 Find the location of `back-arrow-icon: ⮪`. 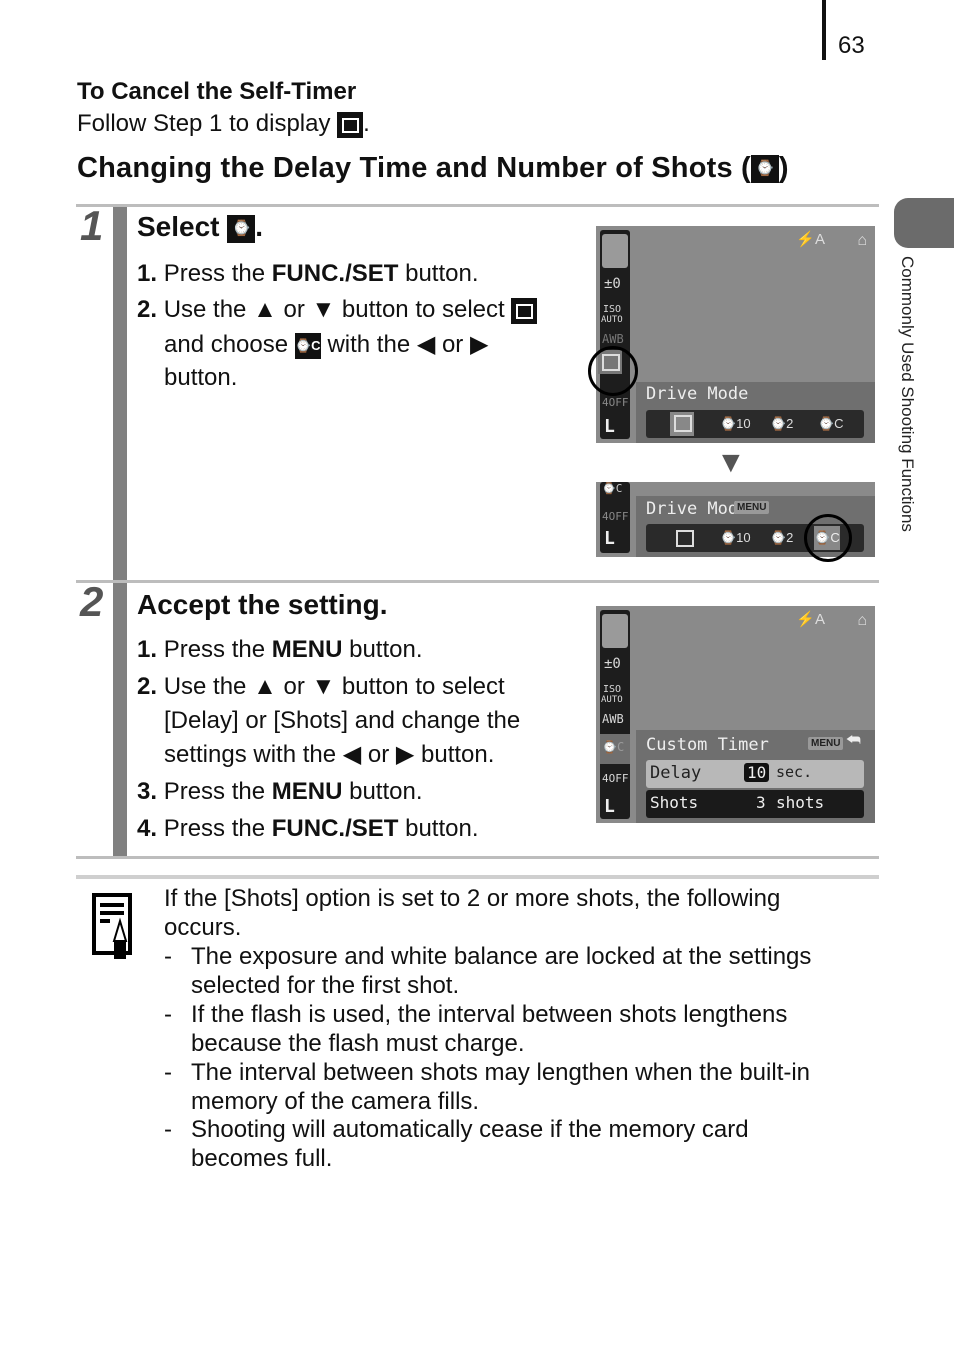

back-arrow-icon: ⮪ is located at coordinates (853, 741).